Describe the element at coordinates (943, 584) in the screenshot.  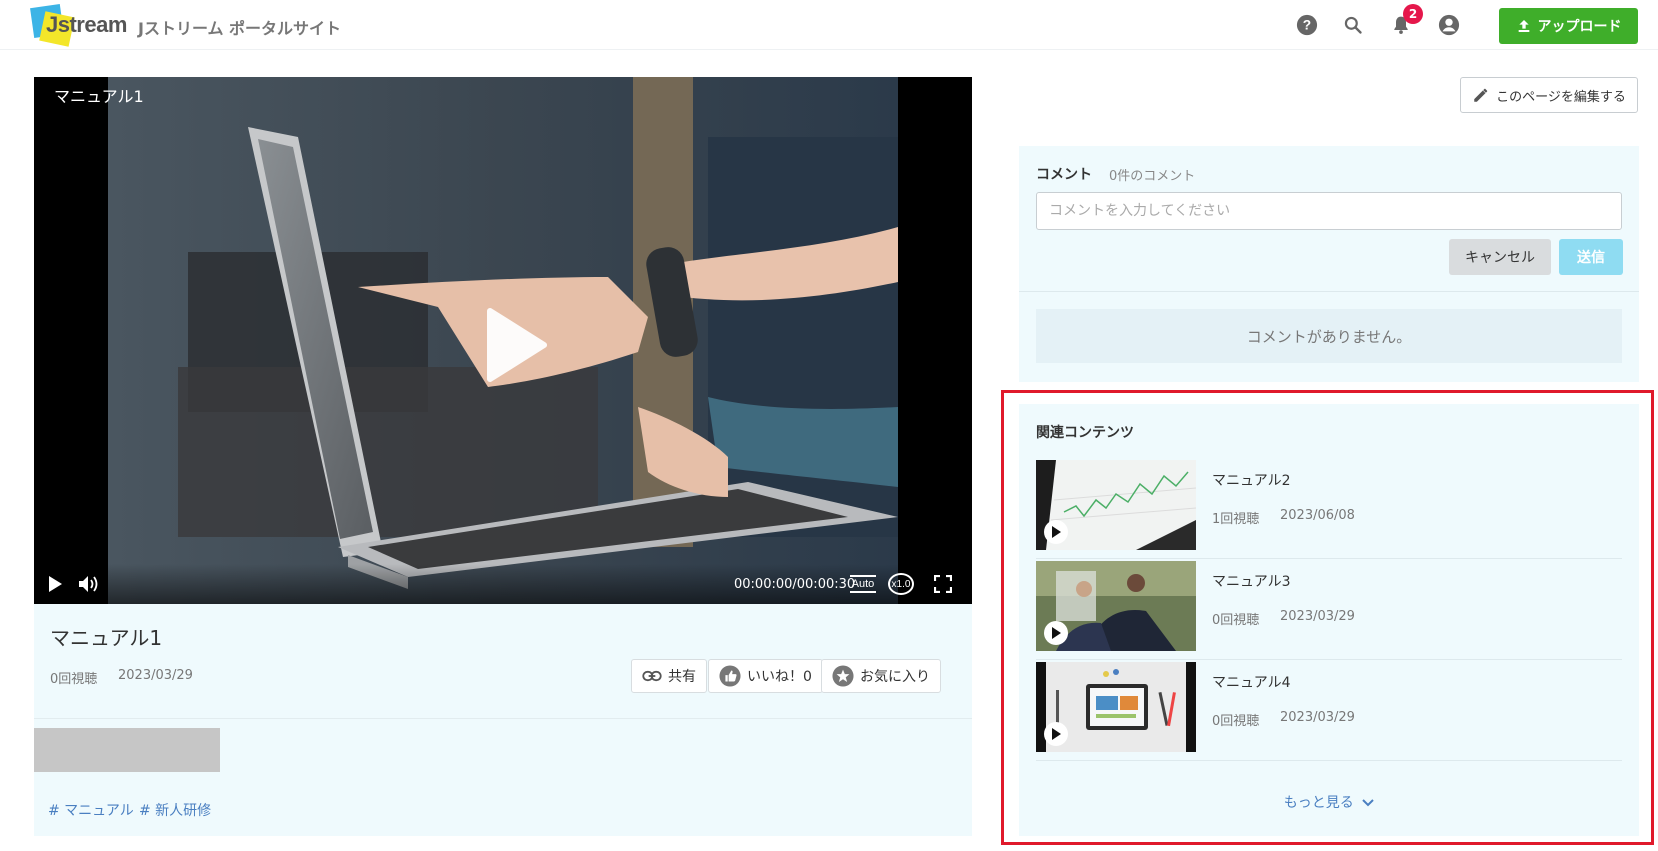
I see `fullscreen-icon` at that location.